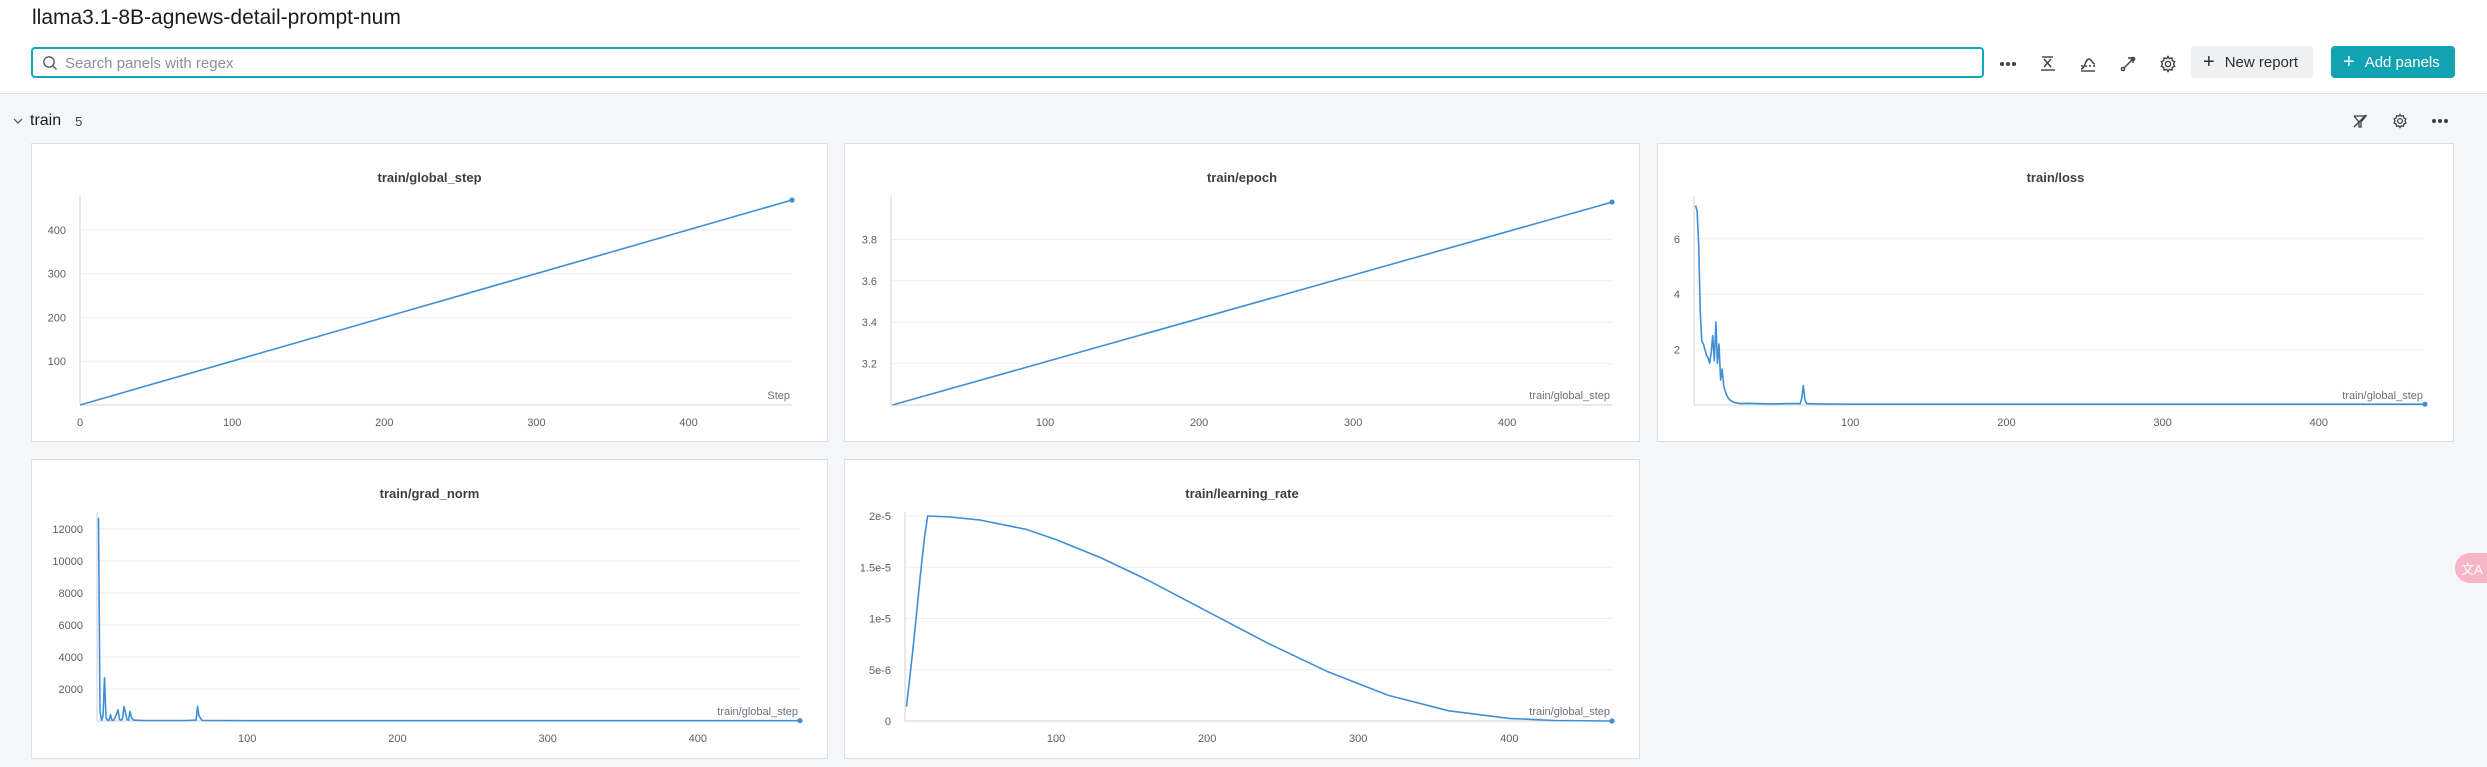  I want to click on y-tick-label: 0, so click(888, 722).